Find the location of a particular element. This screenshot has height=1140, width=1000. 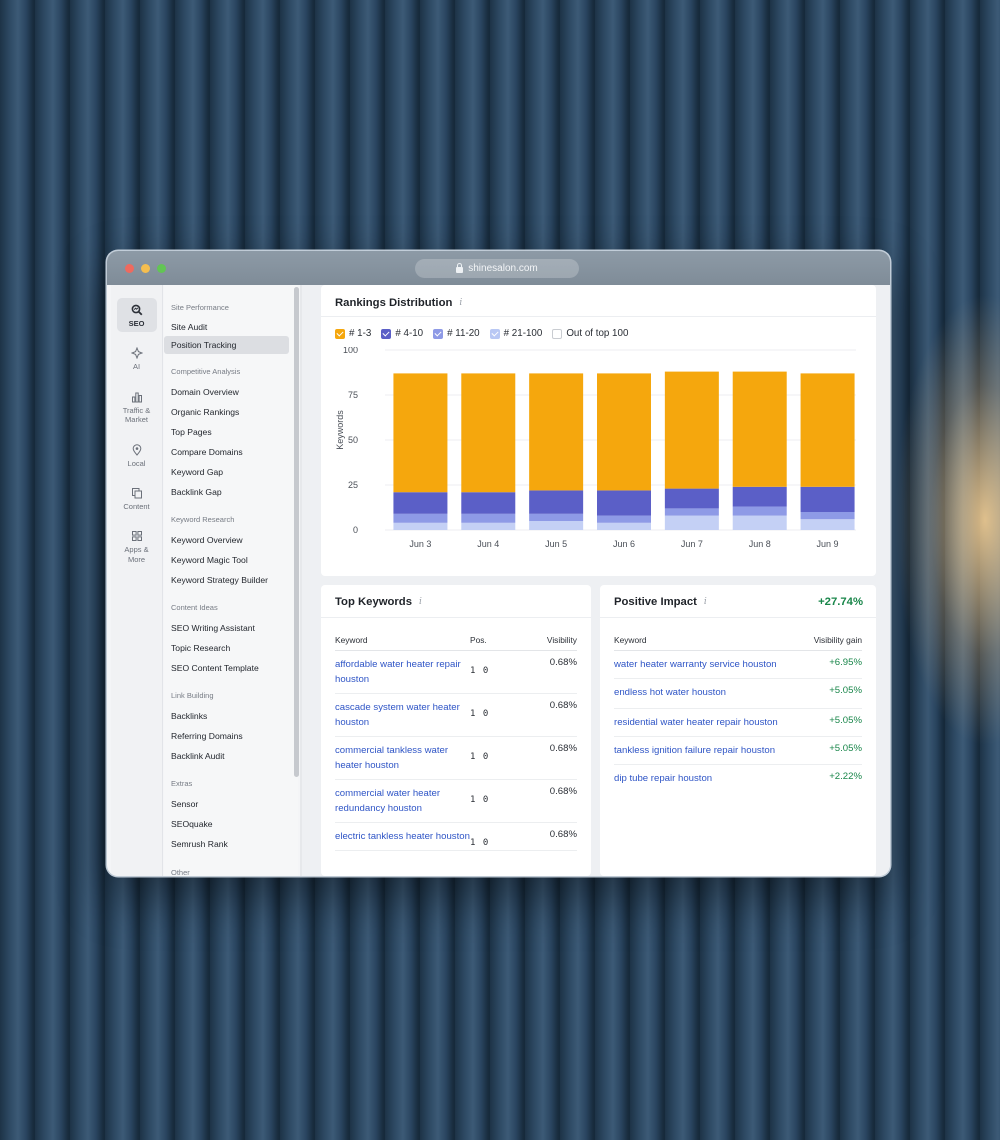

nav-item-position-tracking: Position Tracking is located at coordinates (226, 345).